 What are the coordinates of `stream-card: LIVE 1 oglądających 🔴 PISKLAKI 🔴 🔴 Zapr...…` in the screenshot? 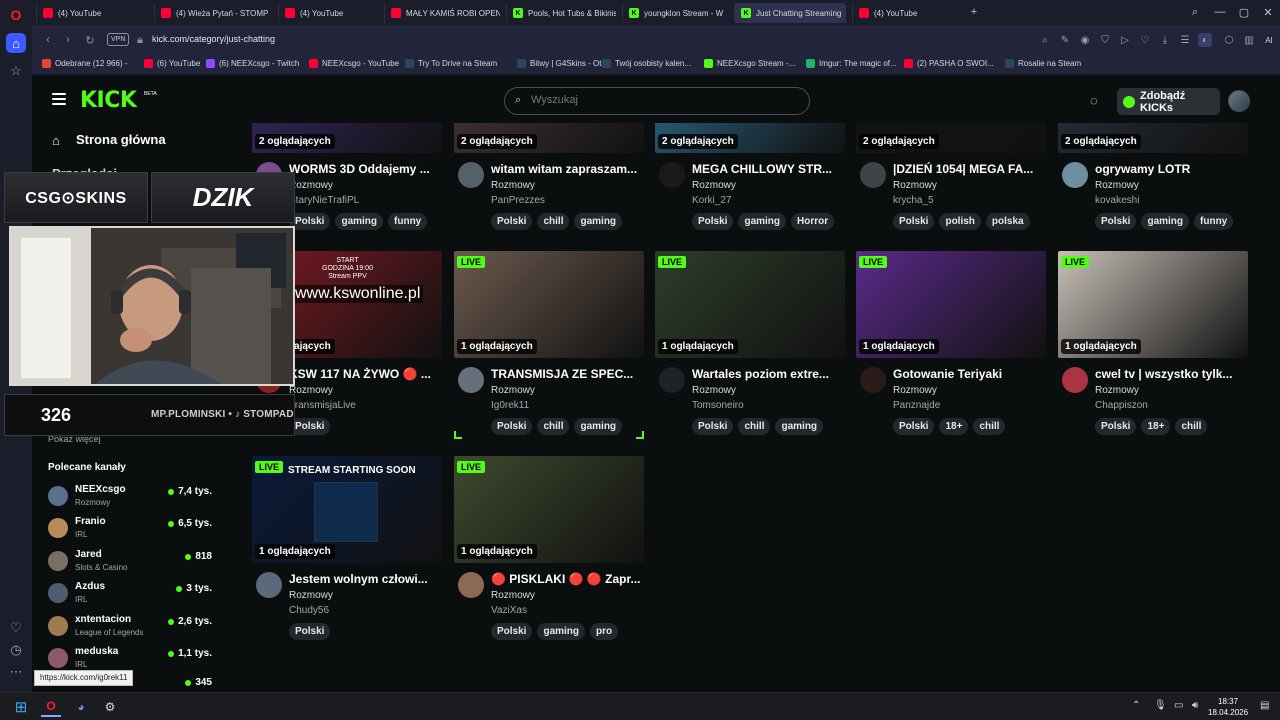 It's located at (549, 554).